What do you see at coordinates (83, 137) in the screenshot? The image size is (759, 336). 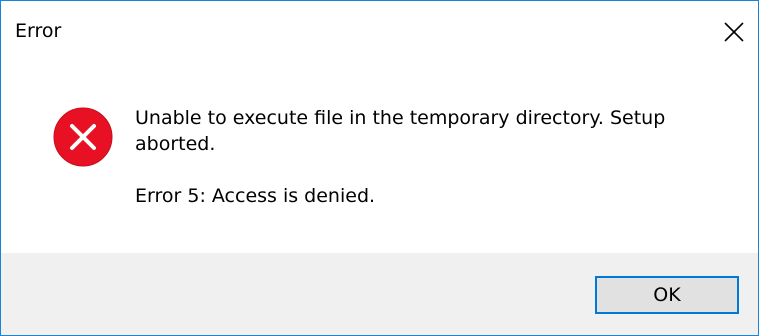 I see `error-icon` at bounding box center [83, 137].